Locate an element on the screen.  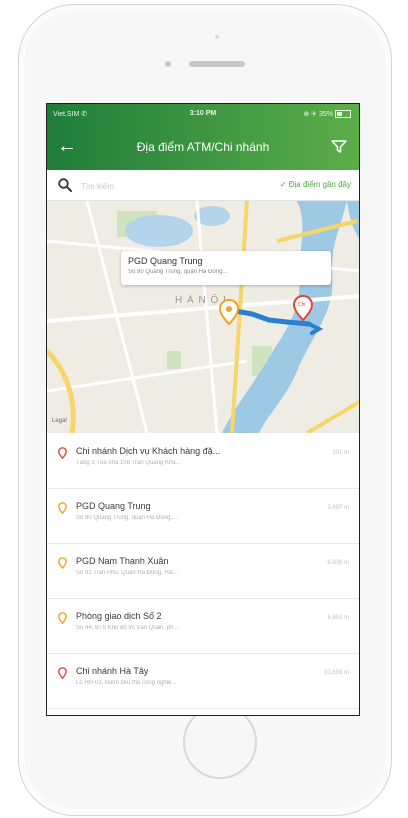
map-marker-destination-icon is located at coordinates (303, 308).